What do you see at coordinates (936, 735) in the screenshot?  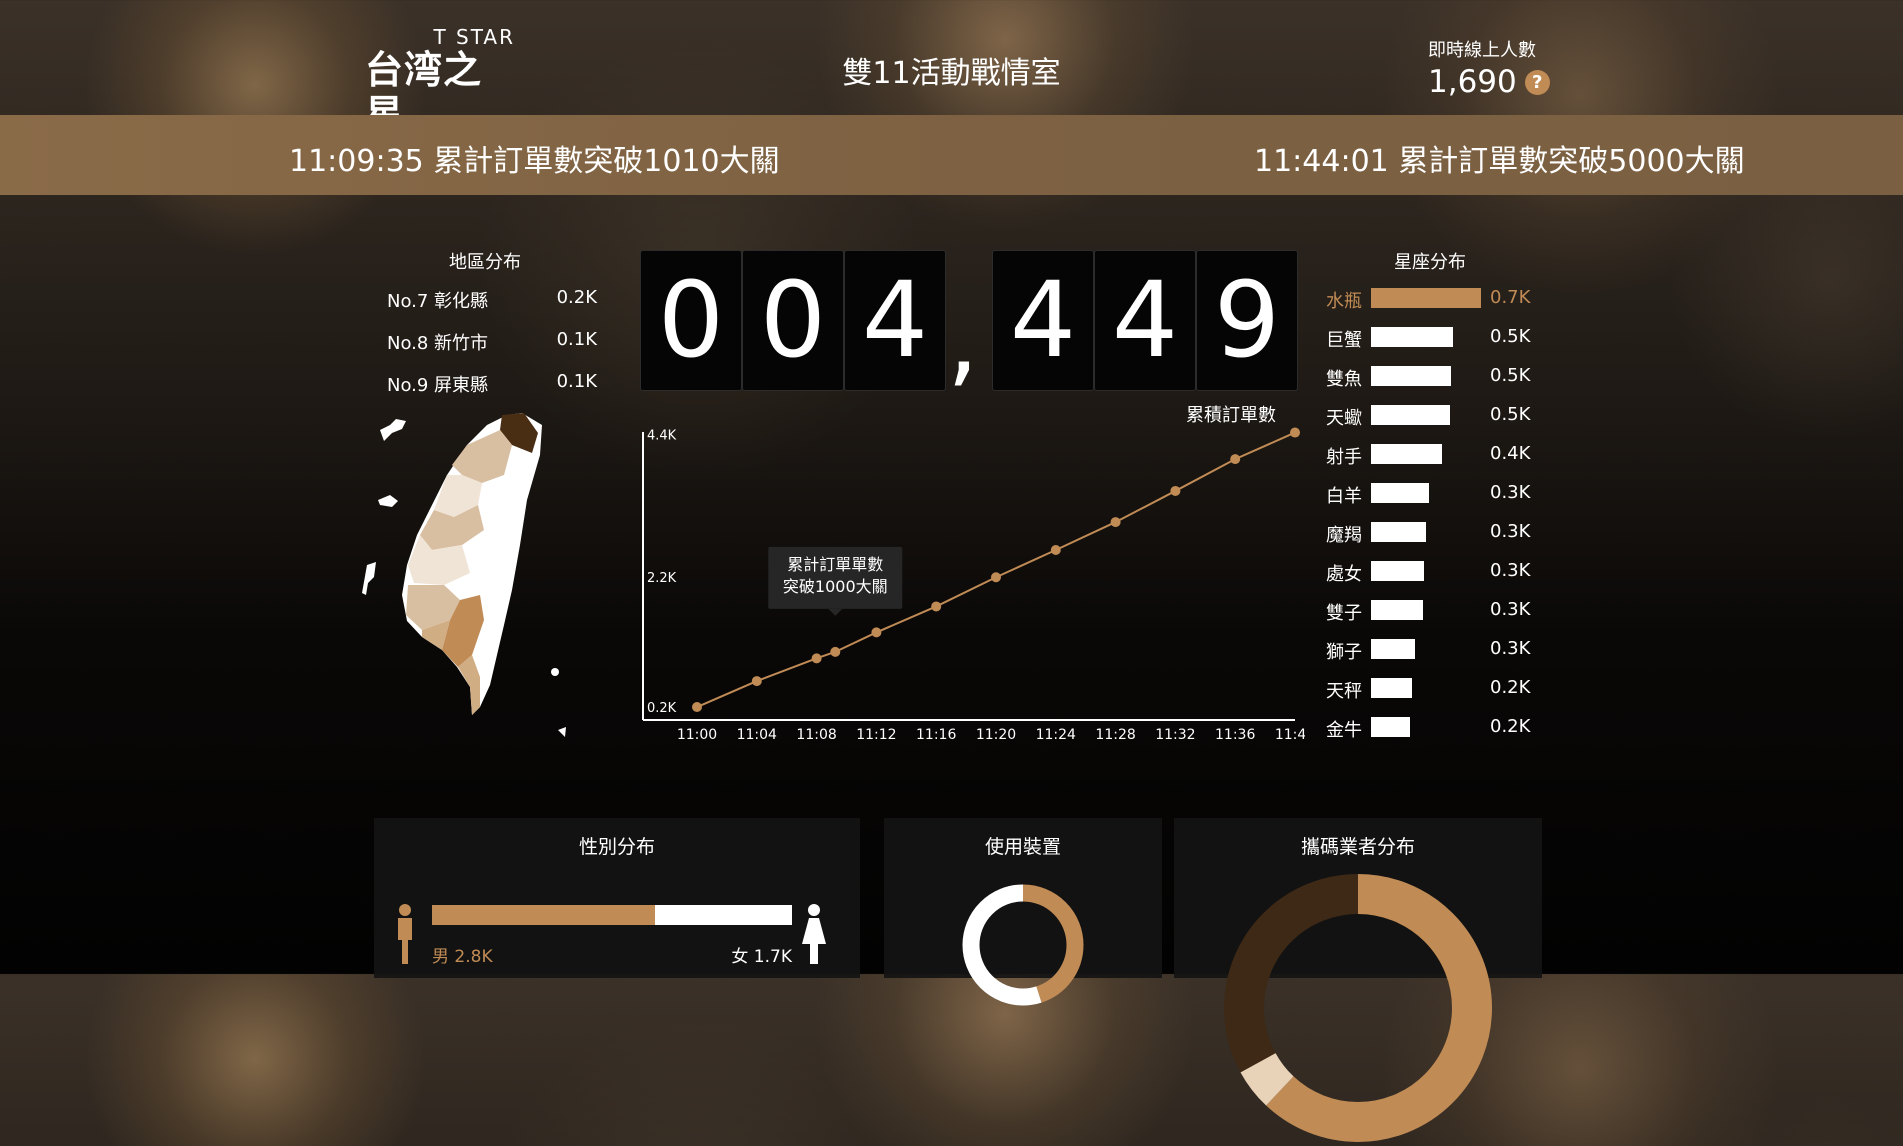 I see `x-tick-label: 11:16` at bounding box center [936, 735].